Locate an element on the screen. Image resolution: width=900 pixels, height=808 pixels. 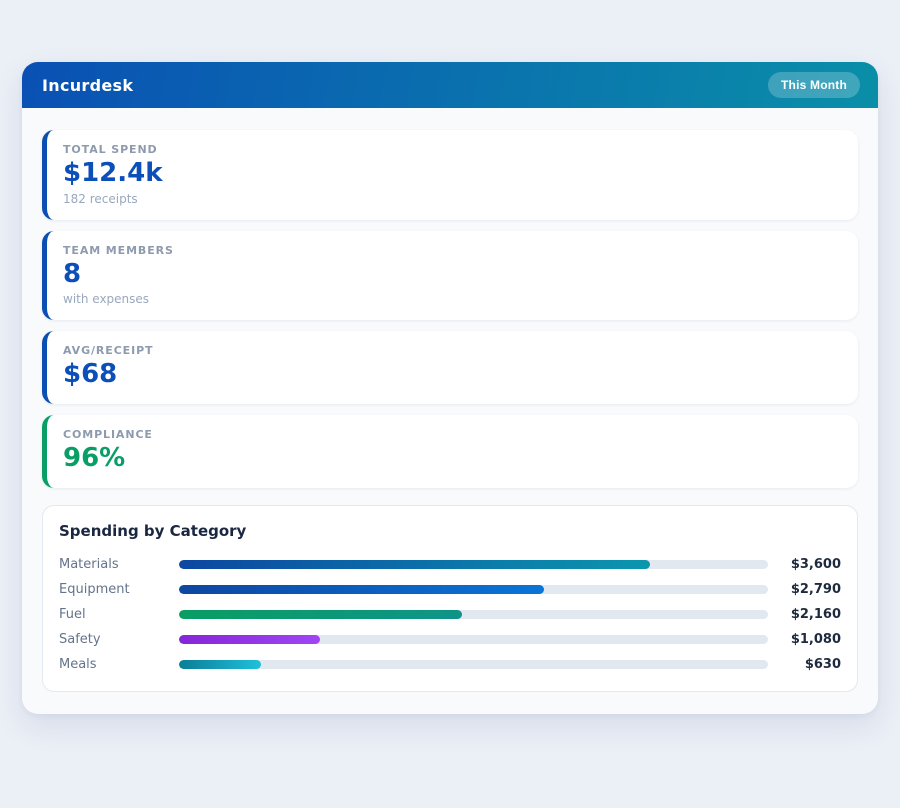
bar-value: $630 is located at coordinates (822, 664).